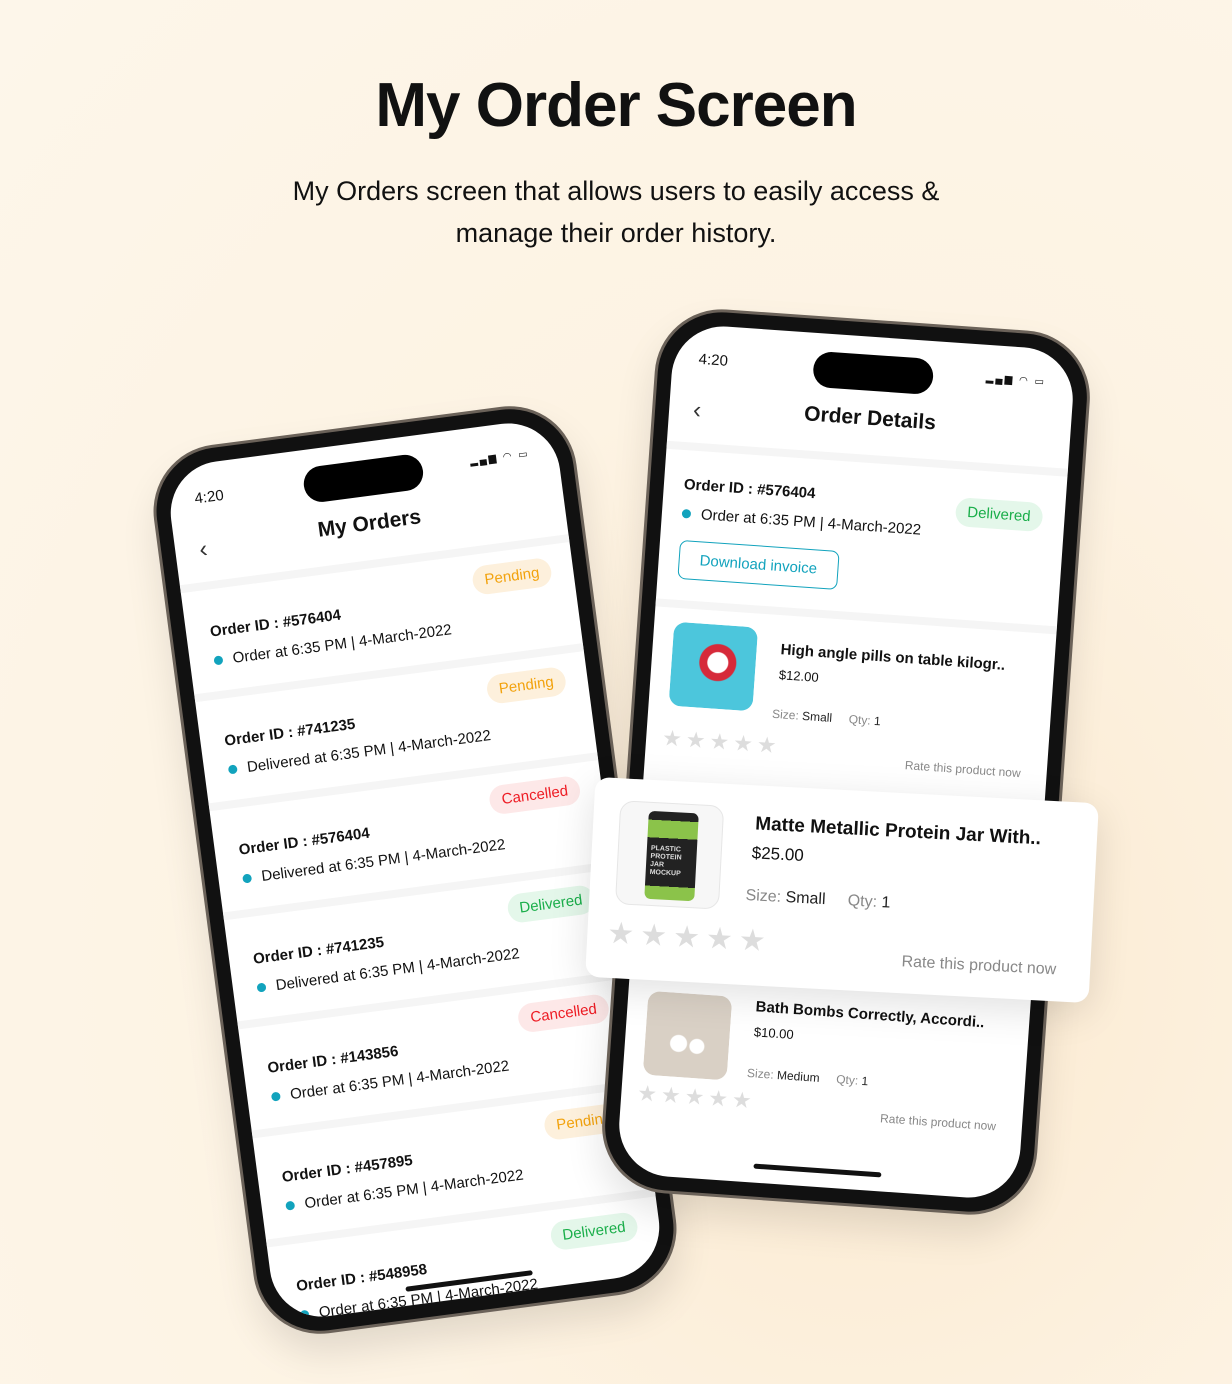  What do you see at coordinates (687, 1035) in the screenshot?
I see `bath-bombs-image` at bounding box center [687, 1035].